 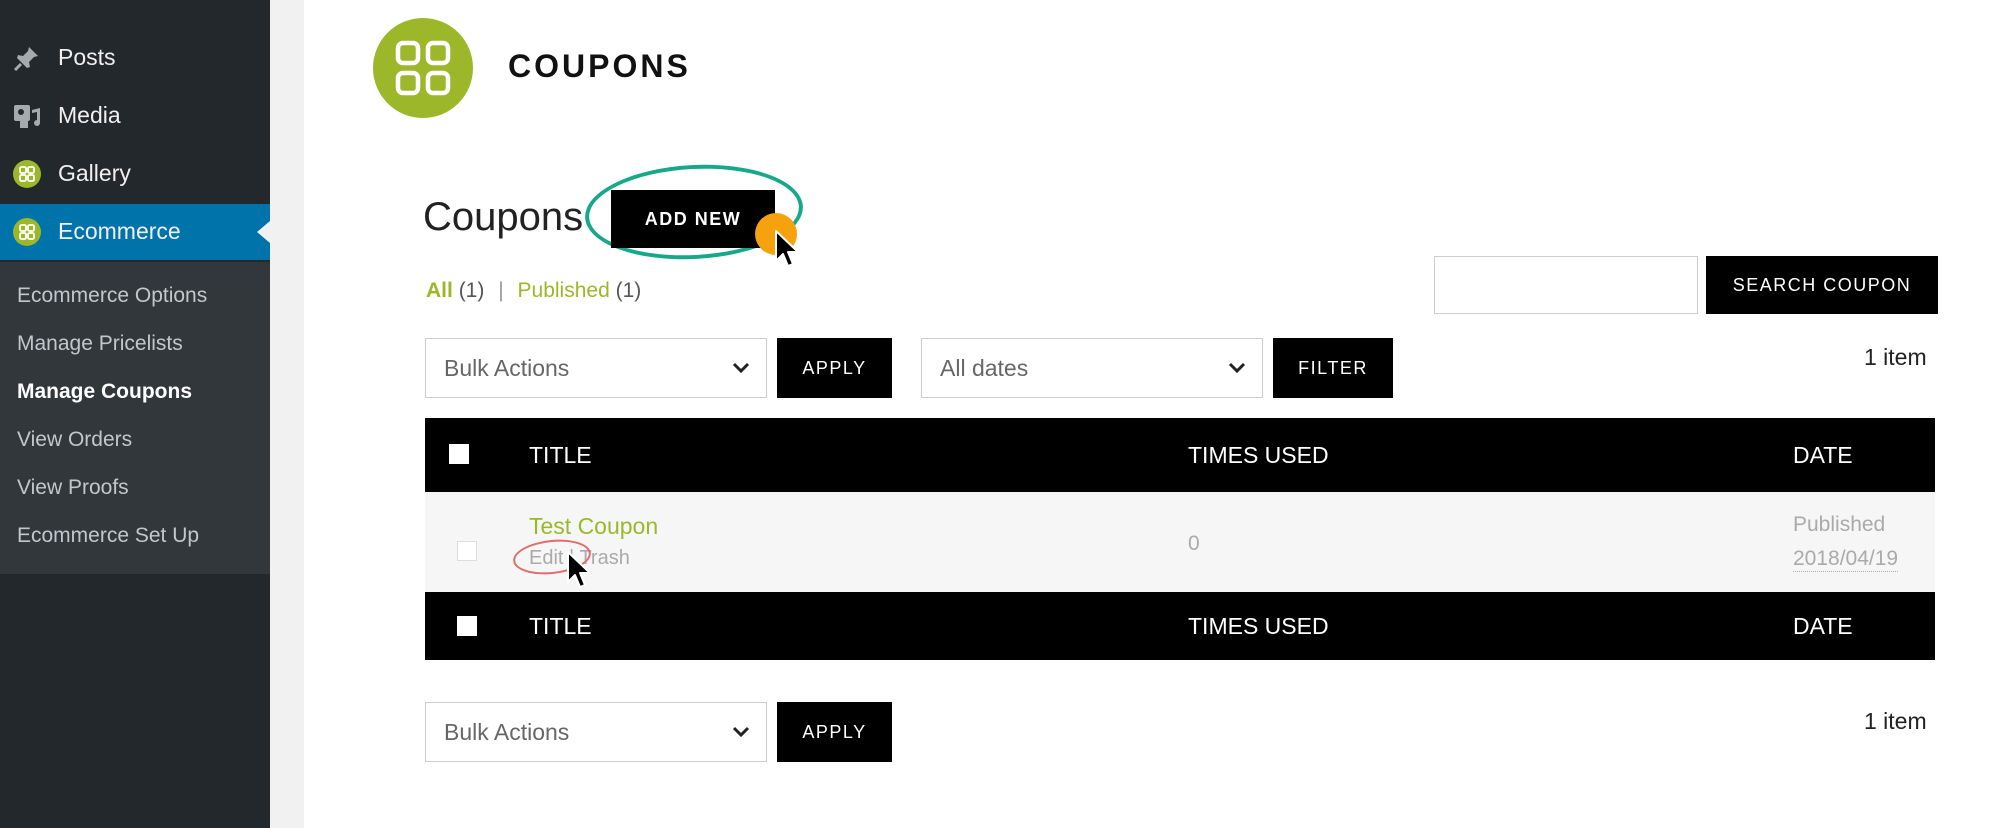 I want to click on table-footer: TITLE TIMES USED DATE, so click(x=1180, y=626).